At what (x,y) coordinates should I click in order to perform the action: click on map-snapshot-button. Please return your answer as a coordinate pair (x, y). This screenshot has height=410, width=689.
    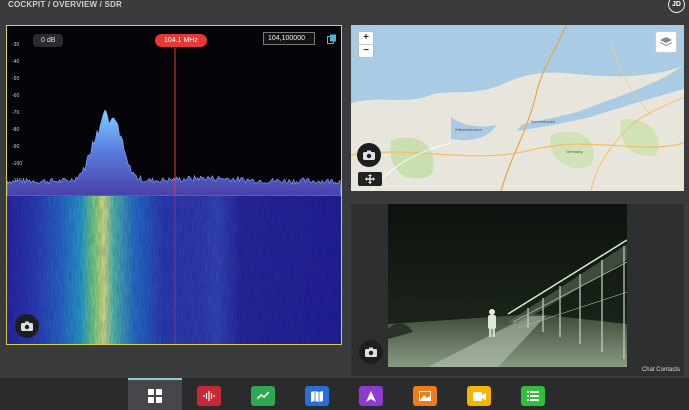
    Looking at the image, I should click on (369, 155).